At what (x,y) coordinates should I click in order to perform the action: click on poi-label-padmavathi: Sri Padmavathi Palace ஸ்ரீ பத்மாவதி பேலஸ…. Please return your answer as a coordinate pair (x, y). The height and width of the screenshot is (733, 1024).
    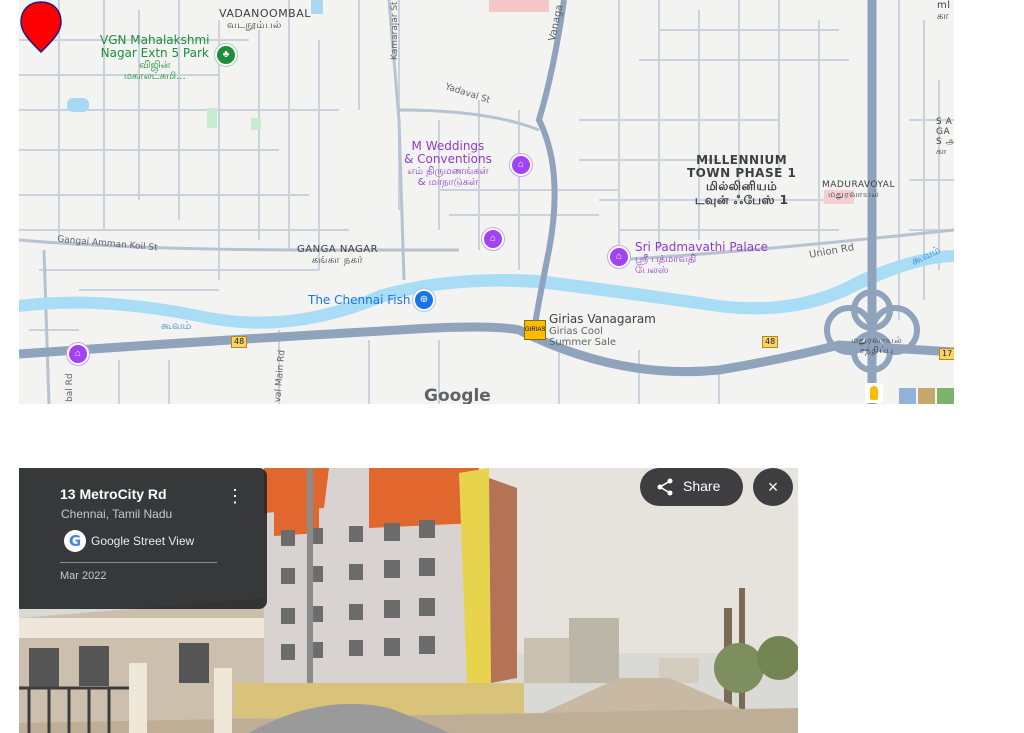
    Looking at the image, I should click on (701, 258).